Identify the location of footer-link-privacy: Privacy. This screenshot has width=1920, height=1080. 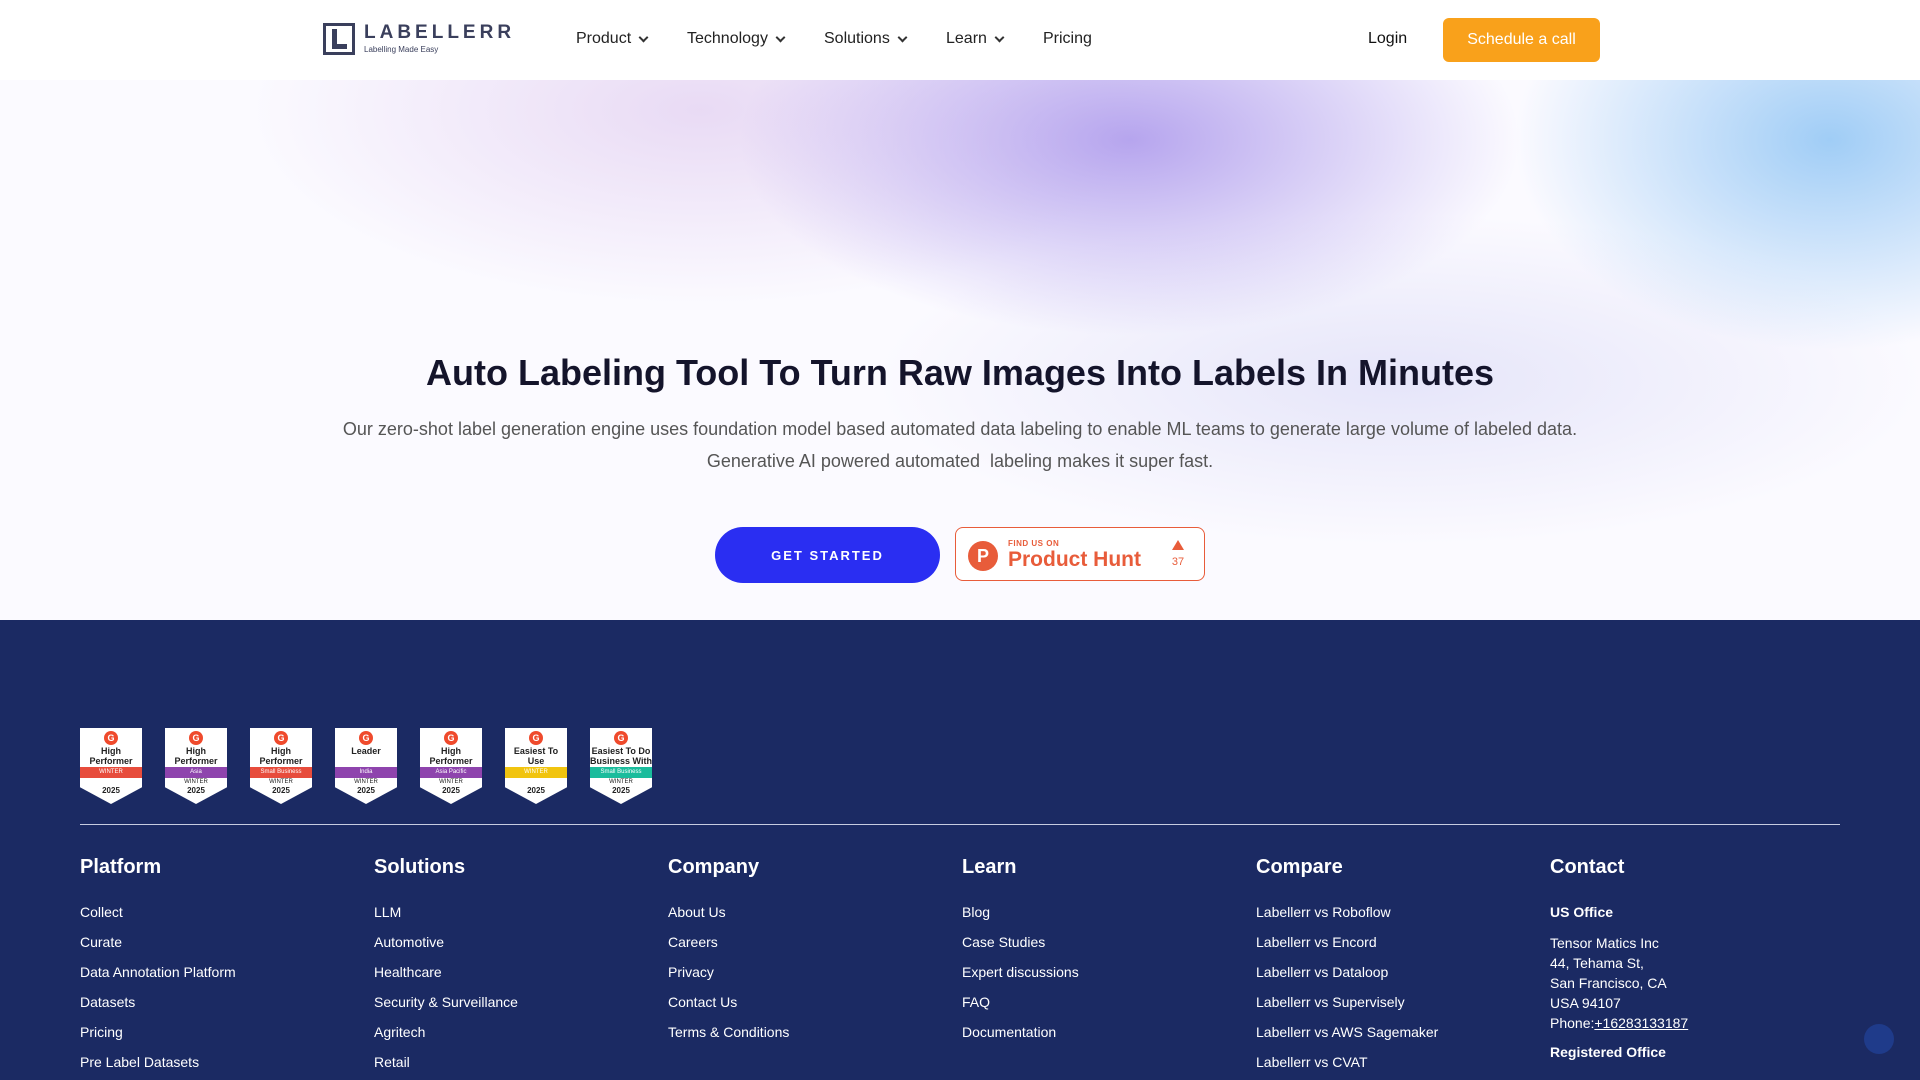
(813, 978).